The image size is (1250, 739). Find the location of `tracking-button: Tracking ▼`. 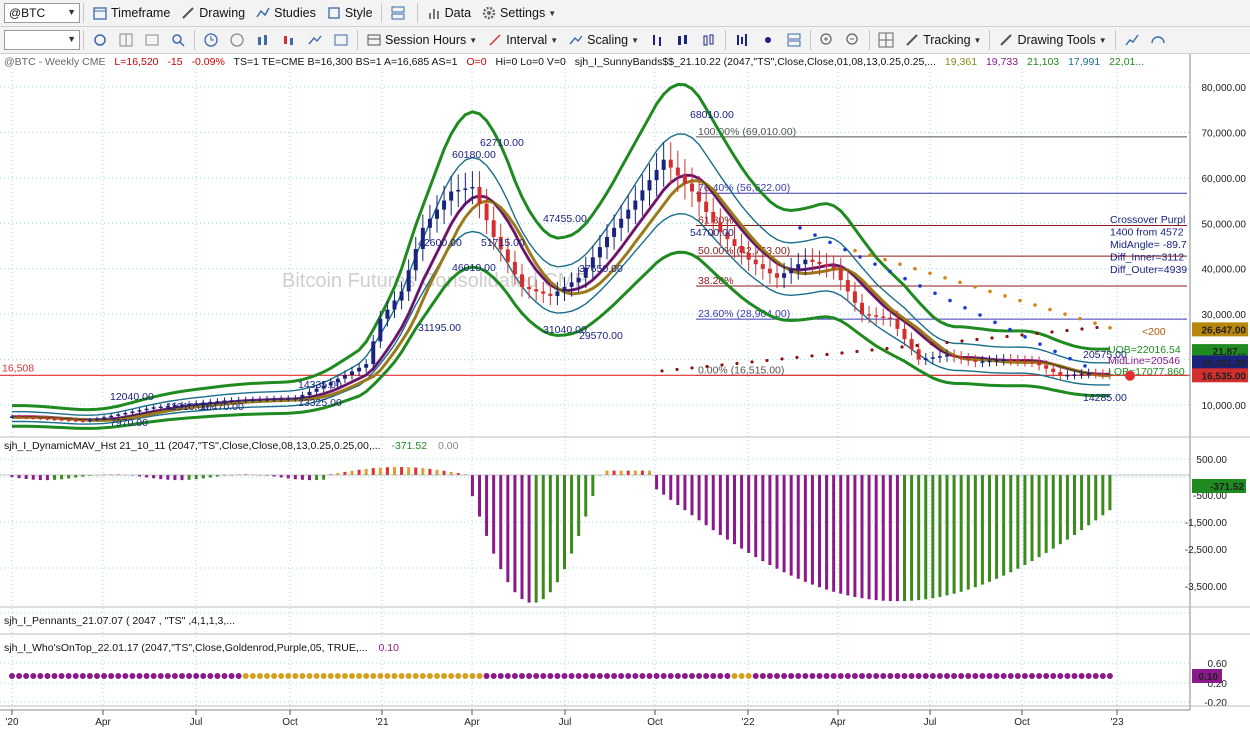

tracking-button: Tracking ▼ is located at coordinates (942, 40).